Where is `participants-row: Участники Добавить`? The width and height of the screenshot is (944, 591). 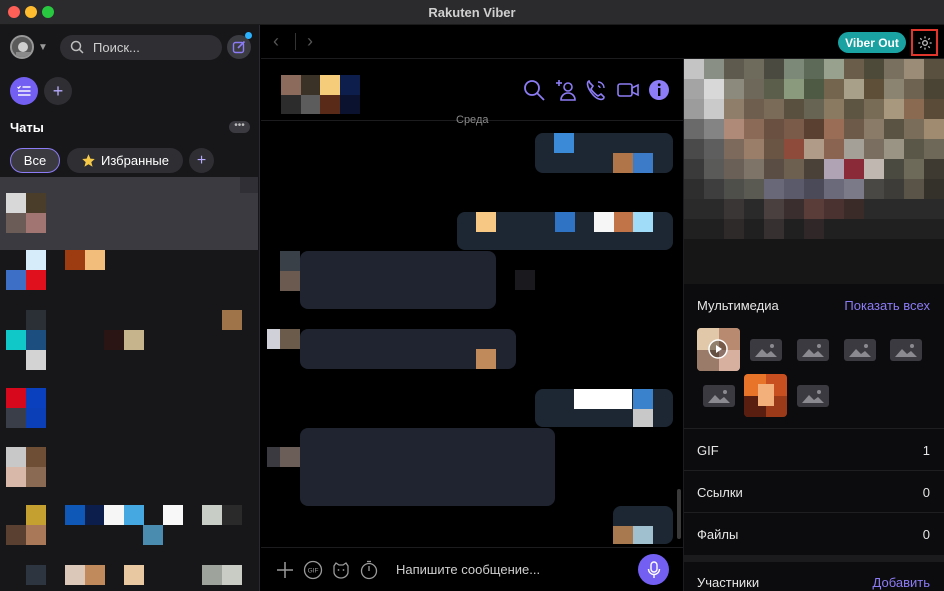
participants-row: Участники Добавить is located at coordinates (814, 576).